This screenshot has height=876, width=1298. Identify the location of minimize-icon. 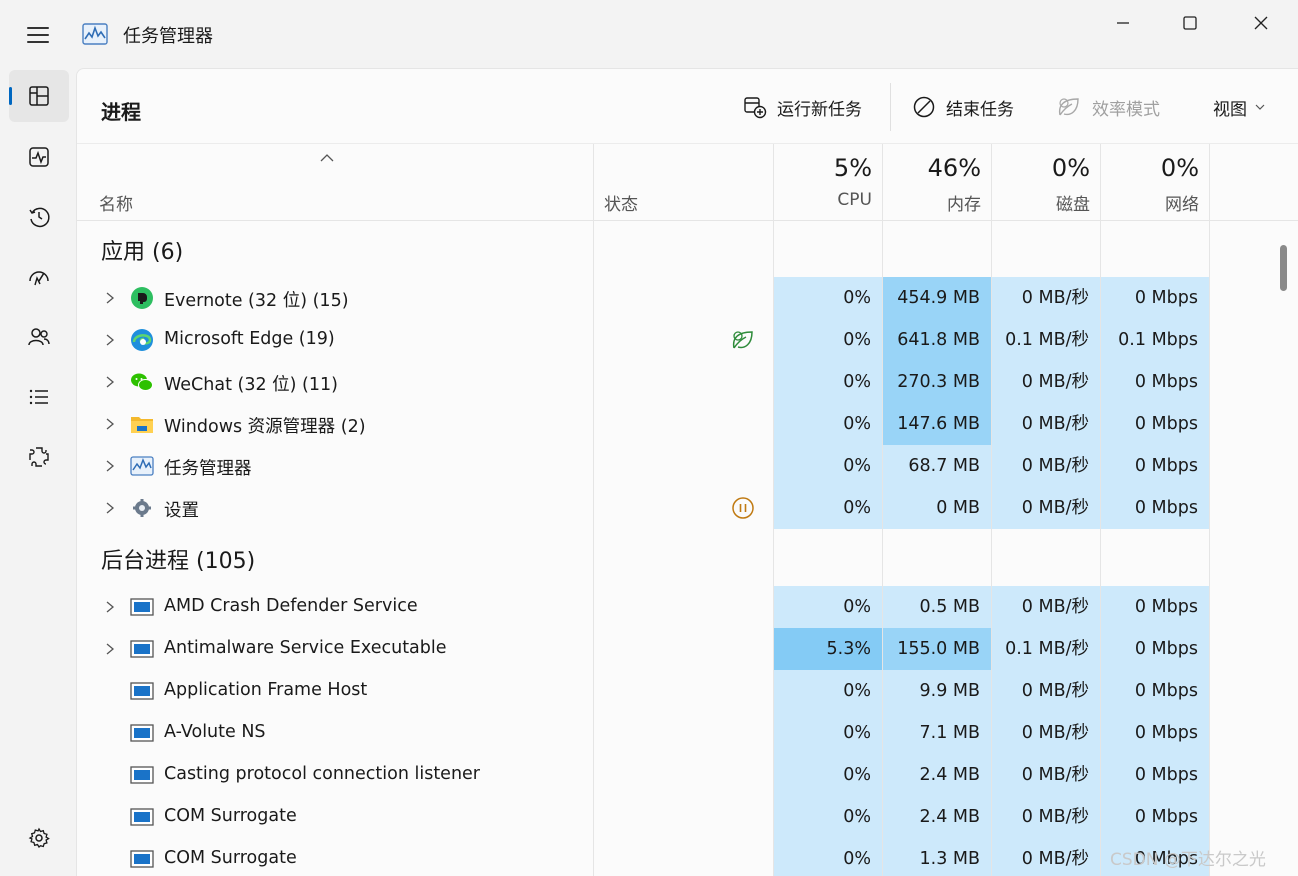
(1123, 23).